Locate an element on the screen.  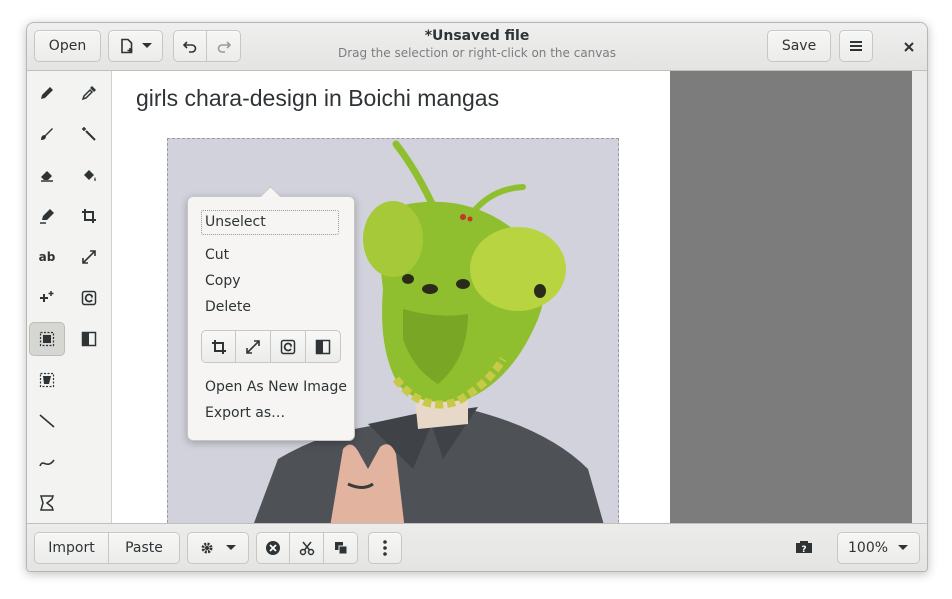
free-select-icon is located at coordinates (47, 380).